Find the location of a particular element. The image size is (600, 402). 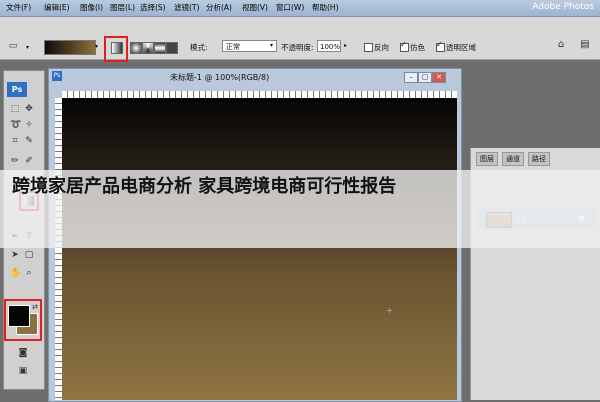

menu-image: 图像(I) is located at coordinates (91, 7).